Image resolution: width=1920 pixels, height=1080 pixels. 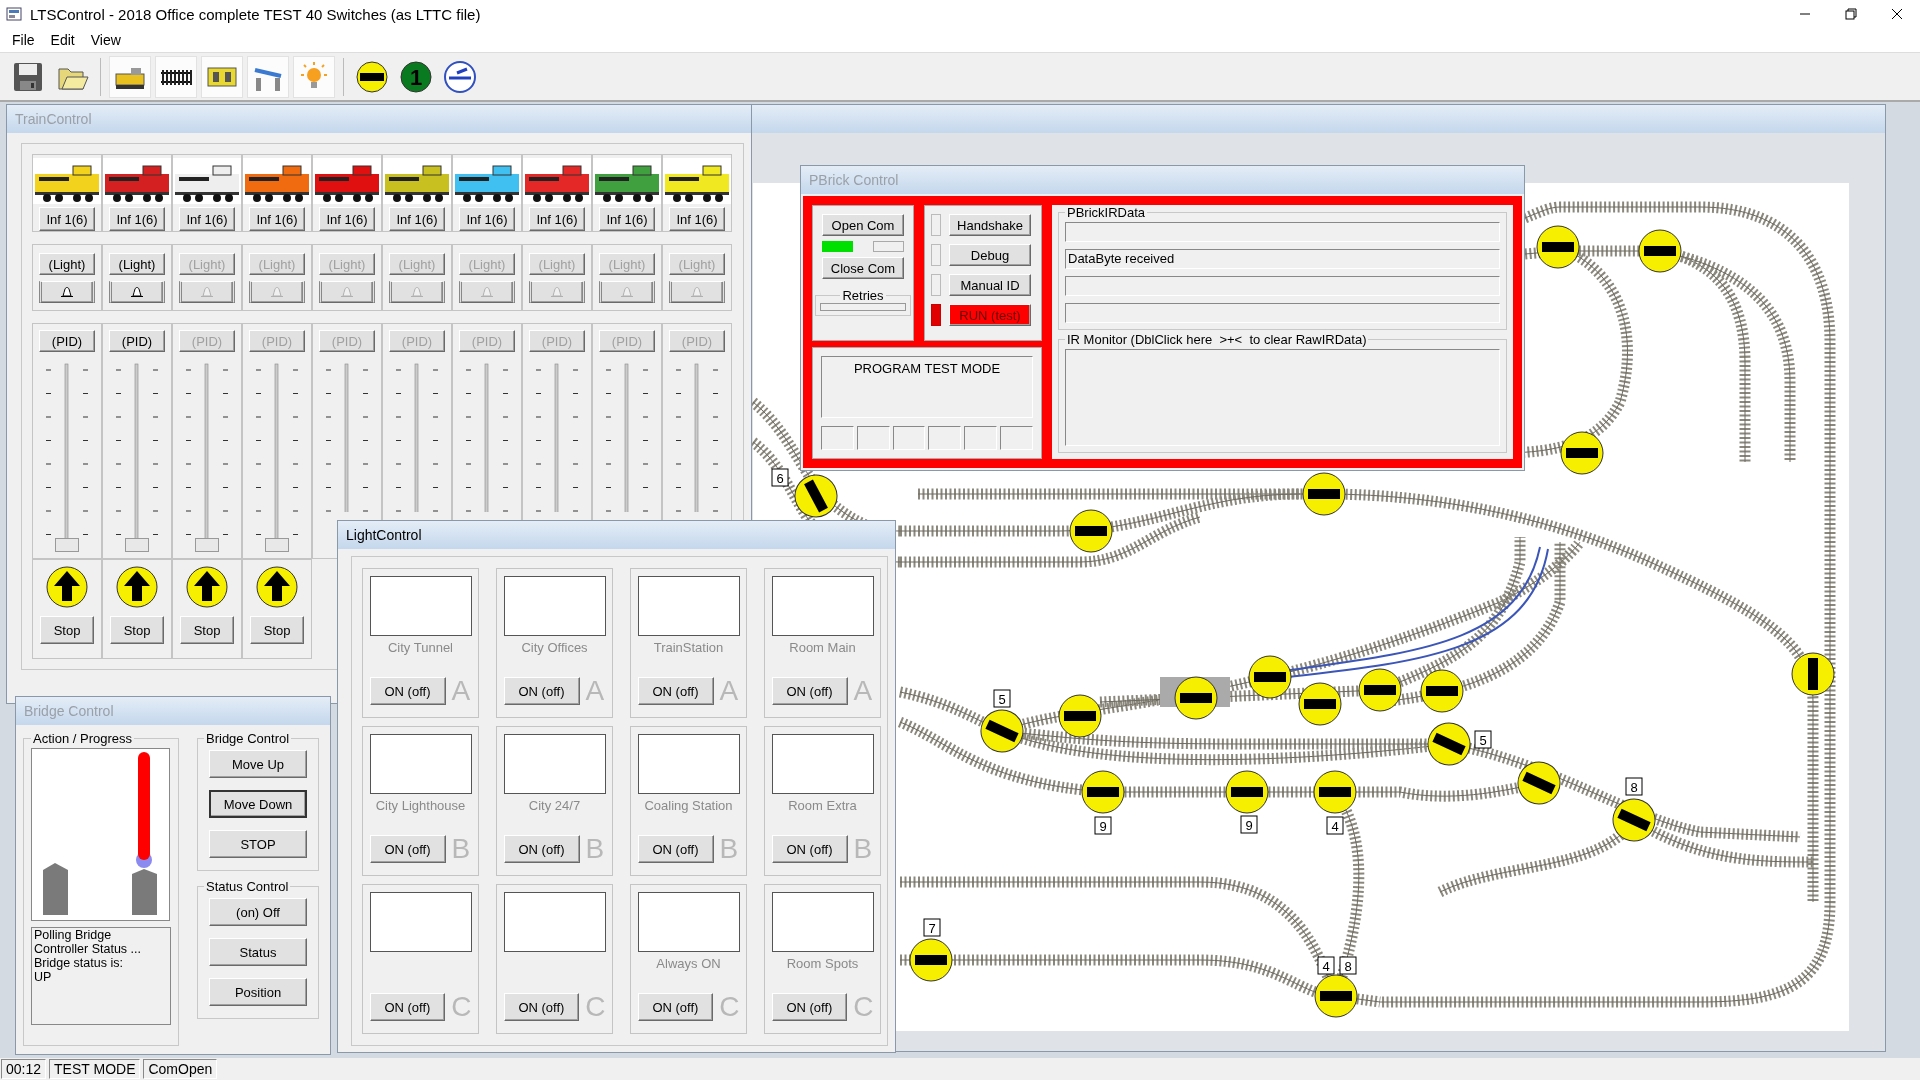 I want to click on bridge-button: Move Down, so click(x=258, y=804).